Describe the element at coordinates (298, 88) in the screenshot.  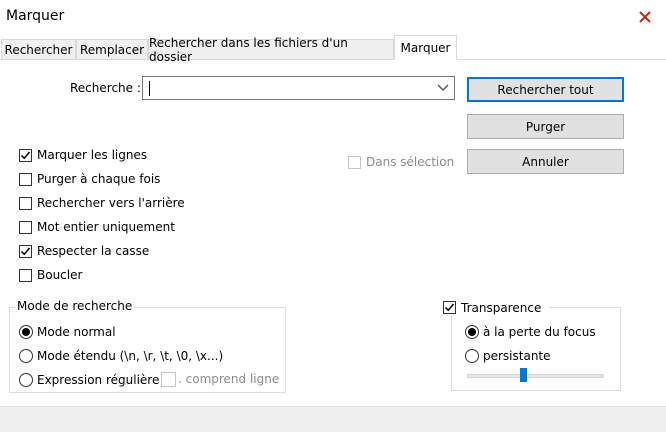
I see `search-input` at that location.